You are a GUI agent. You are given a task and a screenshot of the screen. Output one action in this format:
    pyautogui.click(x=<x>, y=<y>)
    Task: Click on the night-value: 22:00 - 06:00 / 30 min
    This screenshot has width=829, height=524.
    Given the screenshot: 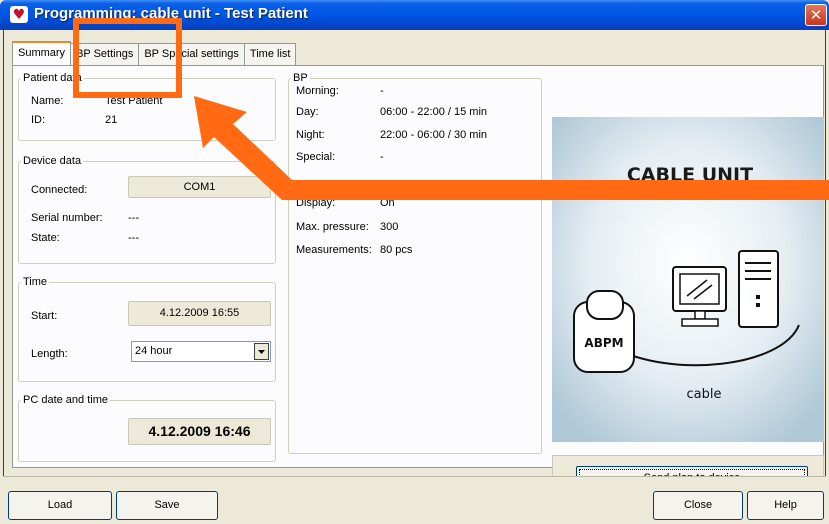 What is the action you would take?
    pyautogui.click(x=434, y=135)
    